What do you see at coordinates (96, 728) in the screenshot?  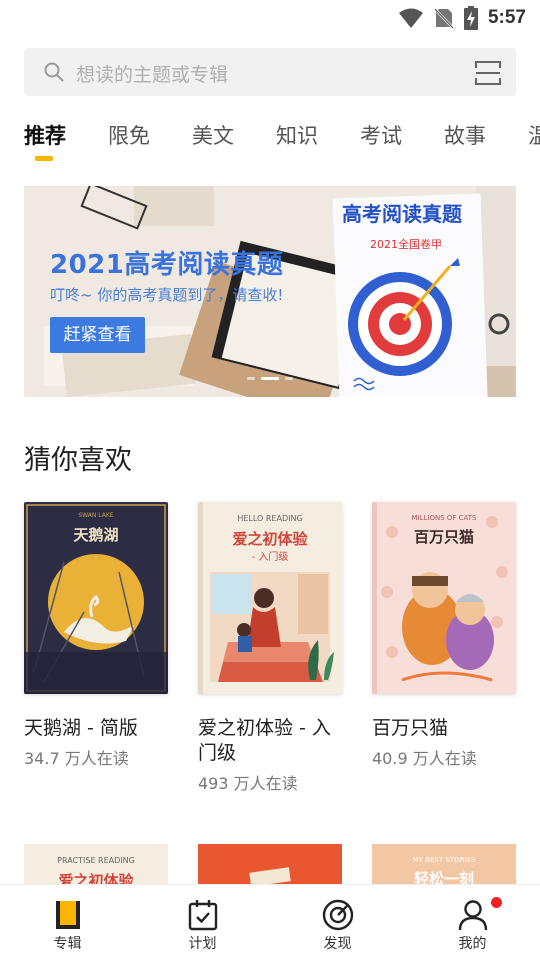 I see `book-title: 天鹅湖 - 简版` at bounding box center [96, 728].